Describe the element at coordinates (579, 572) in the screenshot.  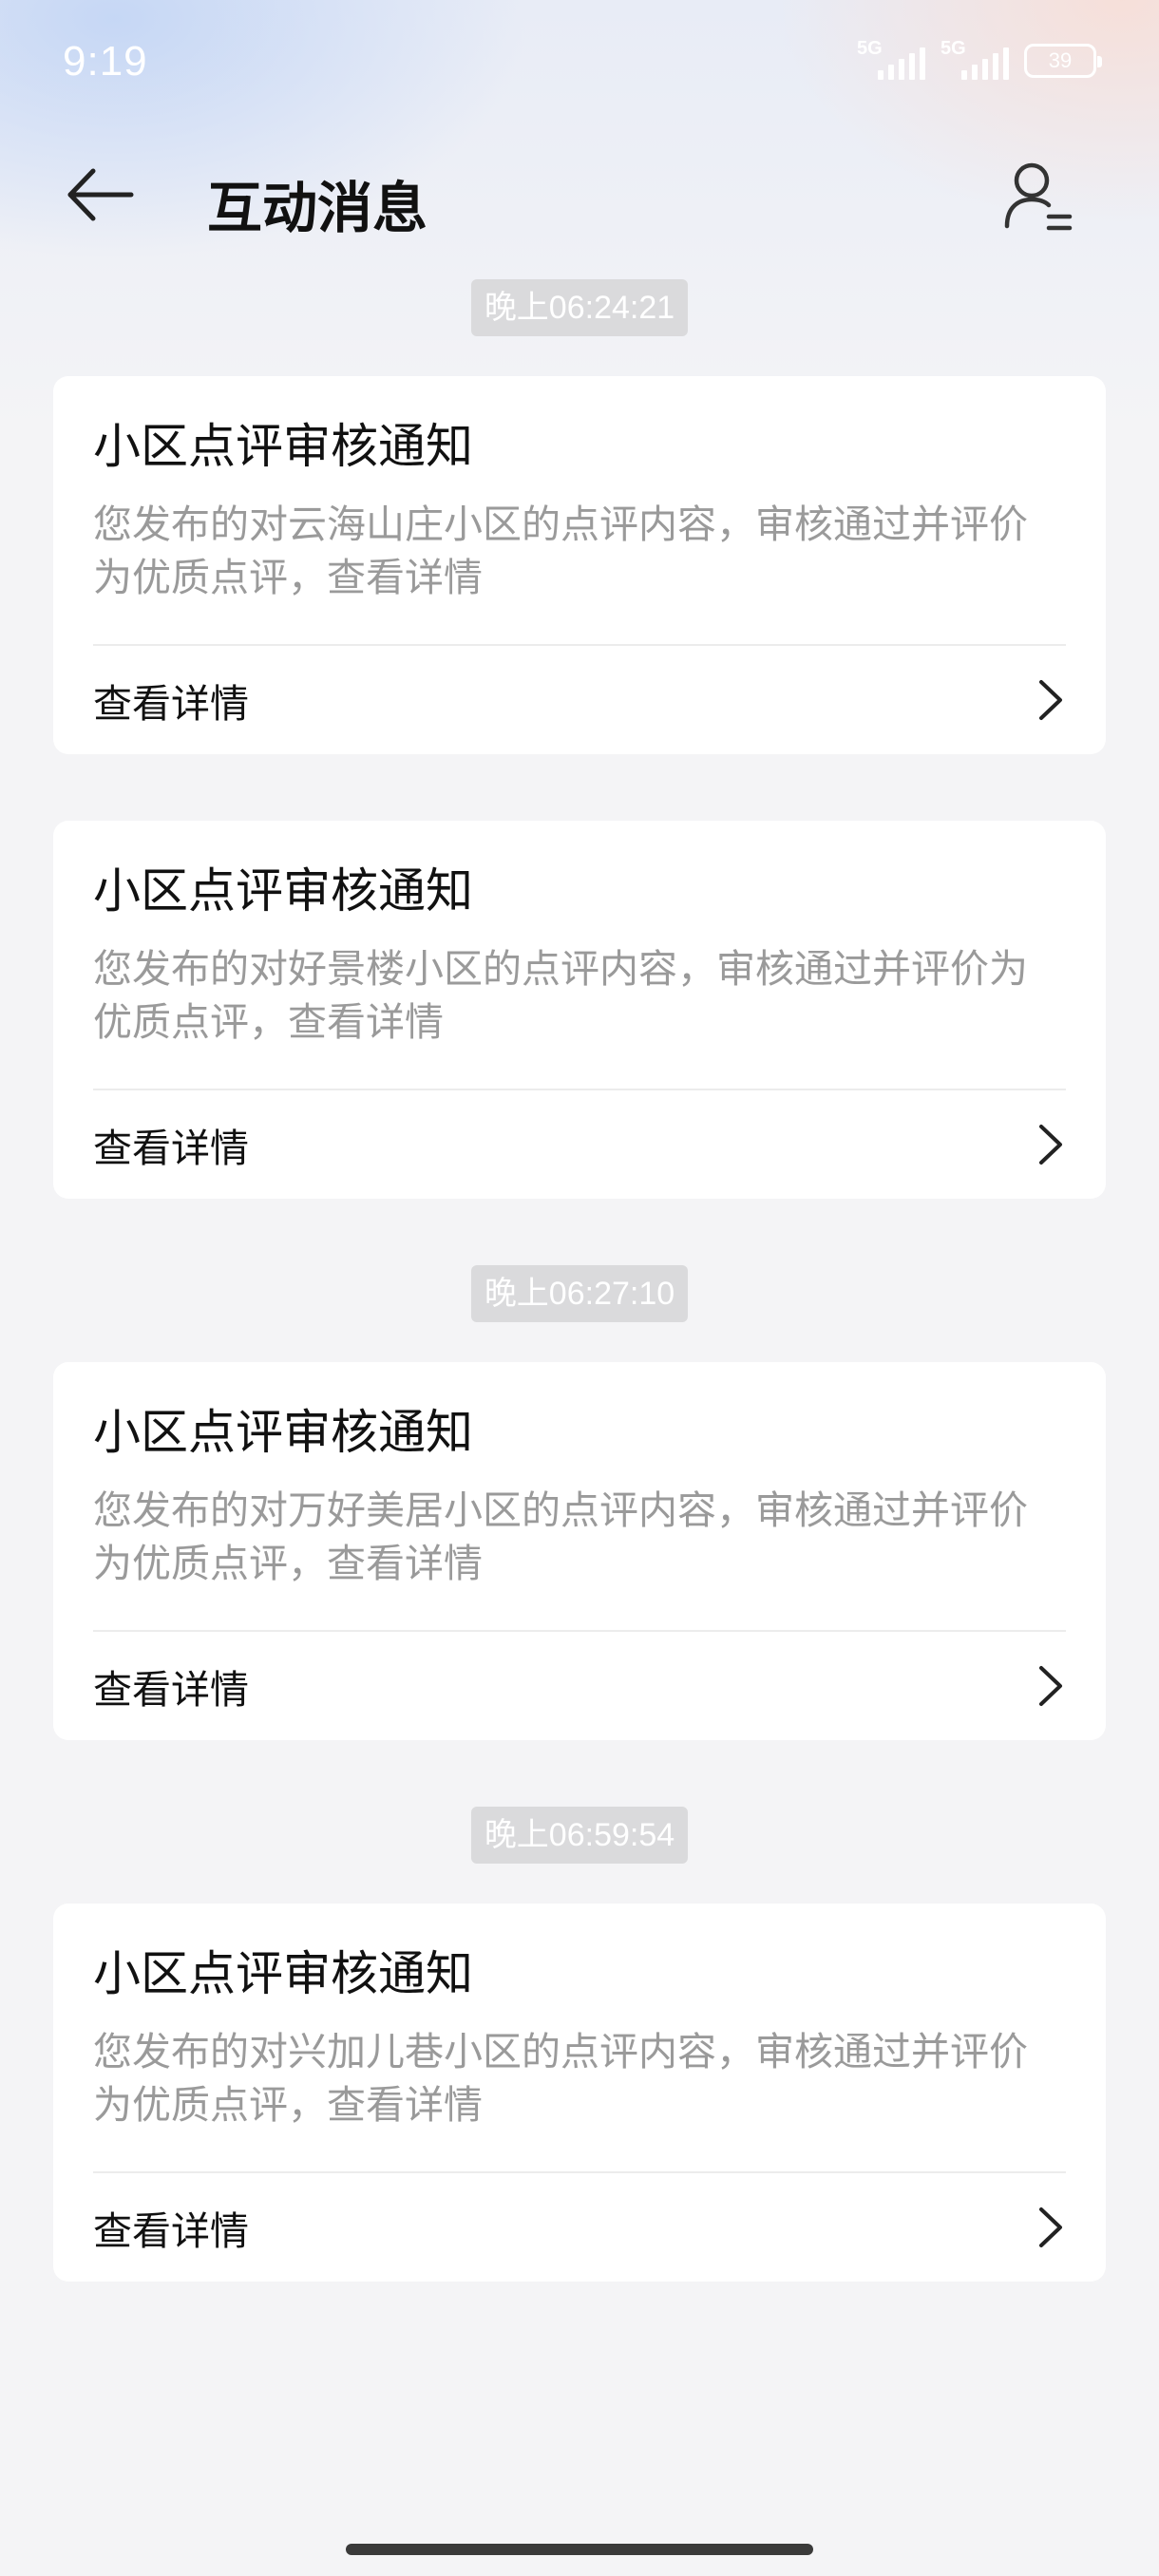
I see `card-body: 您发布的对云海山庄小区的点评内容，审核通过并评价为优质点评，查看详情` at that location.